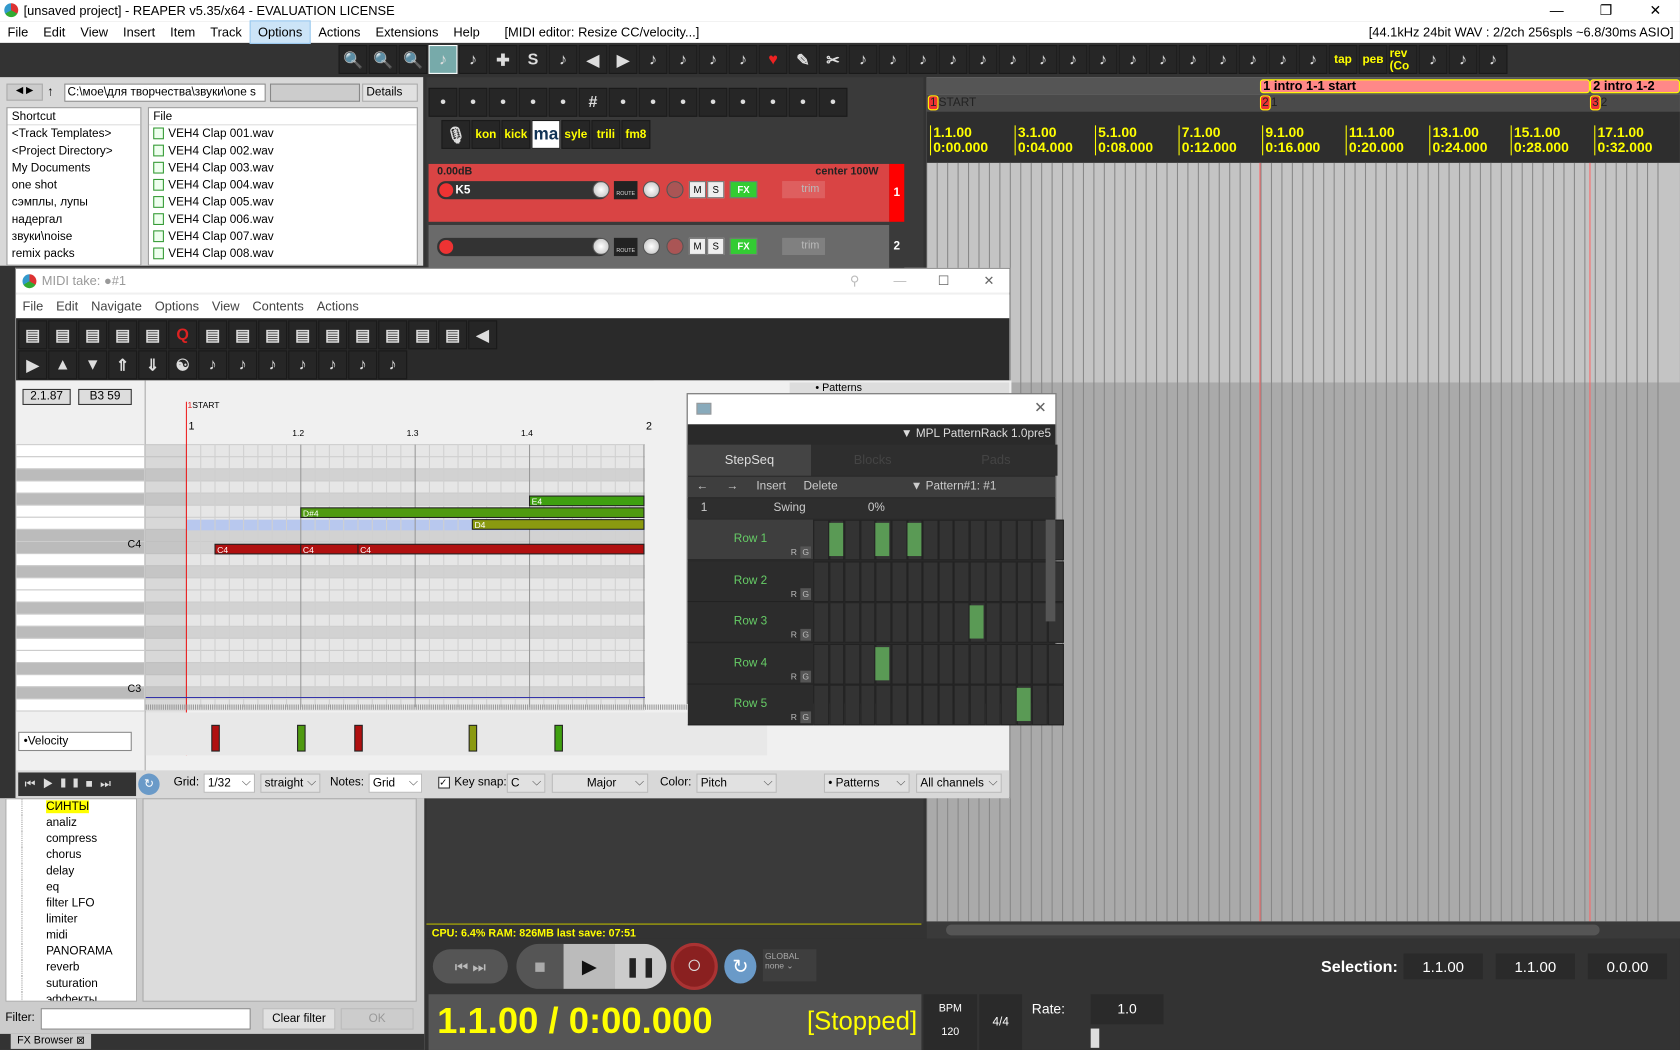  Describe the element at coordinates (443, 59) in the screenshot. I see `target-icon: ♪` at that location.